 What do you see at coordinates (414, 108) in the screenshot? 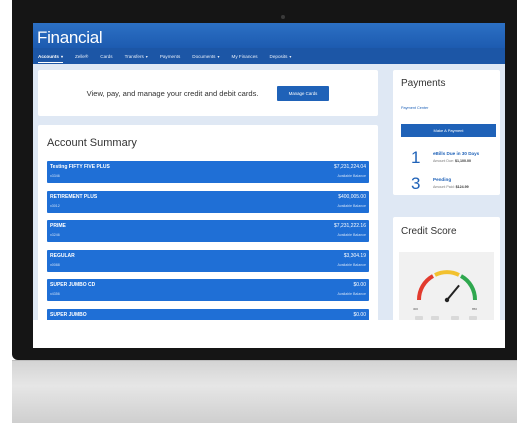
I see `payment-center-link: Payment Center` at bounding box center [414, 108].